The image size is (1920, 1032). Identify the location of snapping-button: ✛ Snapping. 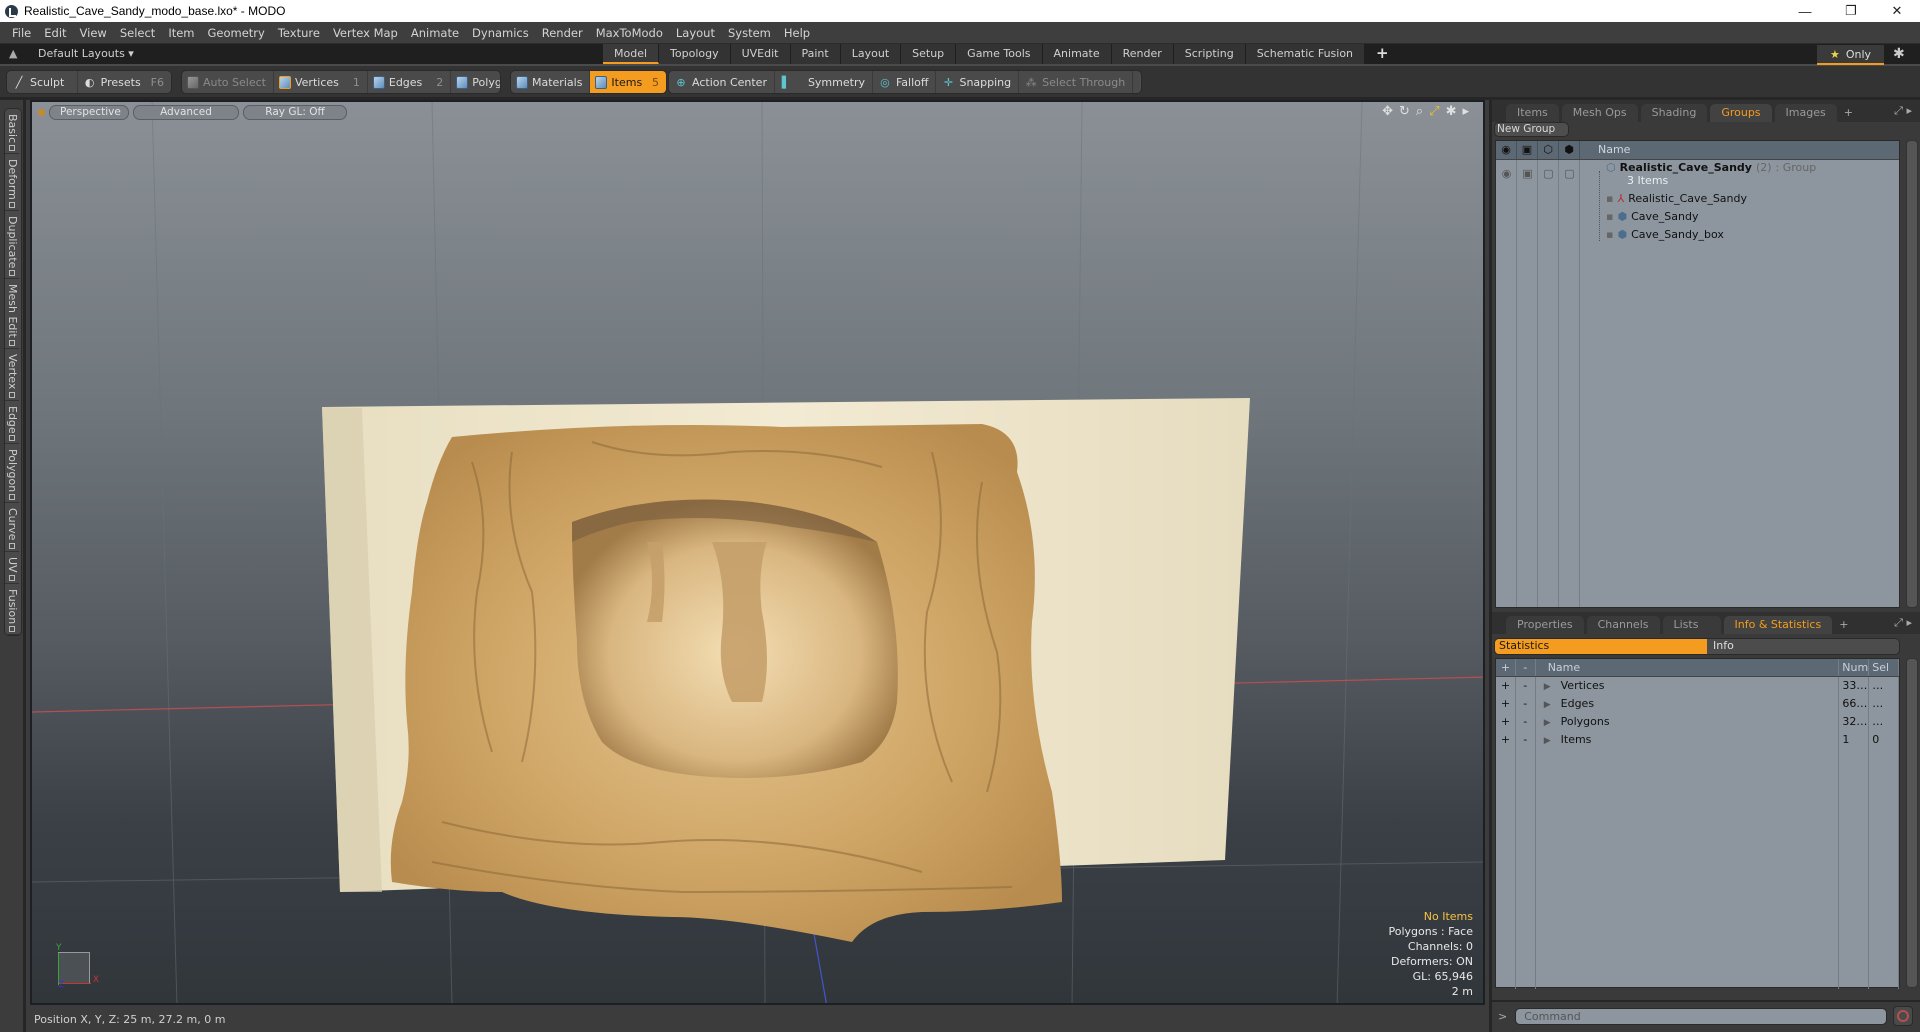
(978, 82).